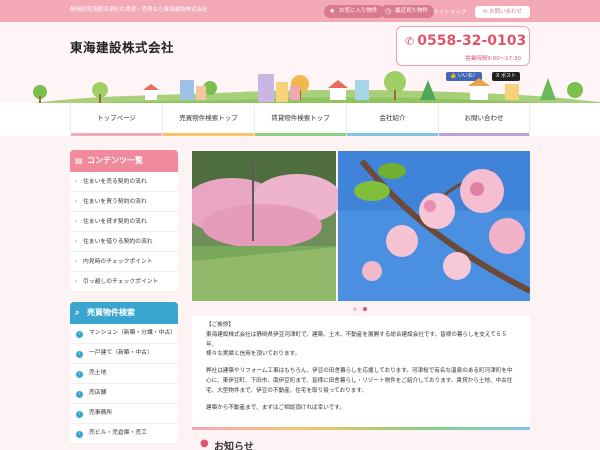  I want to click on mail-icon: ✉, so click(485, 12).